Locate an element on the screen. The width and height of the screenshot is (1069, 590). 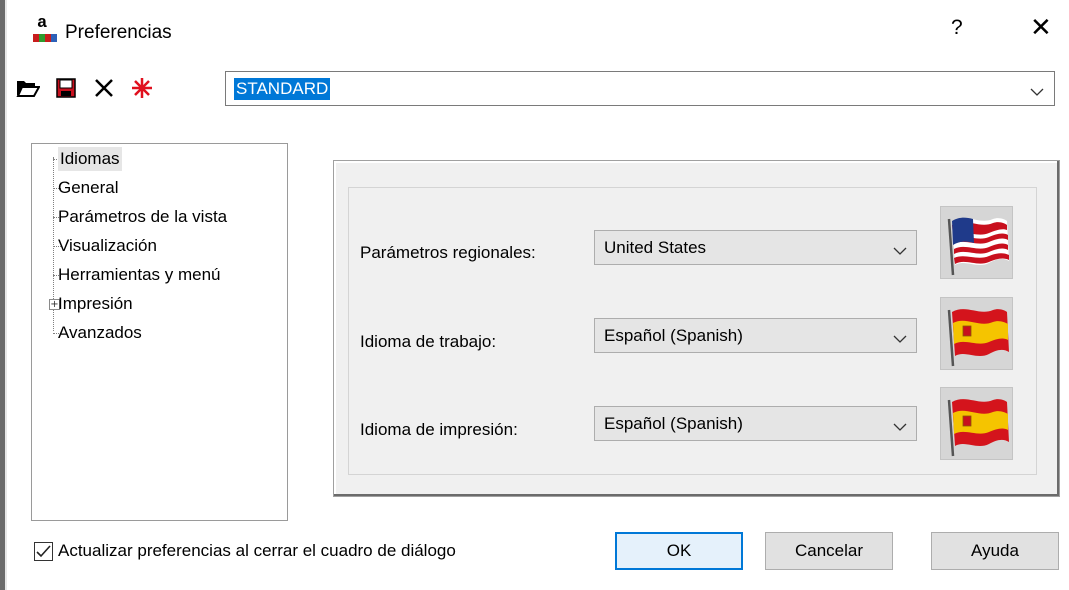
print-language-label: Idioma de impresión: is located at coordinates (439, 429).